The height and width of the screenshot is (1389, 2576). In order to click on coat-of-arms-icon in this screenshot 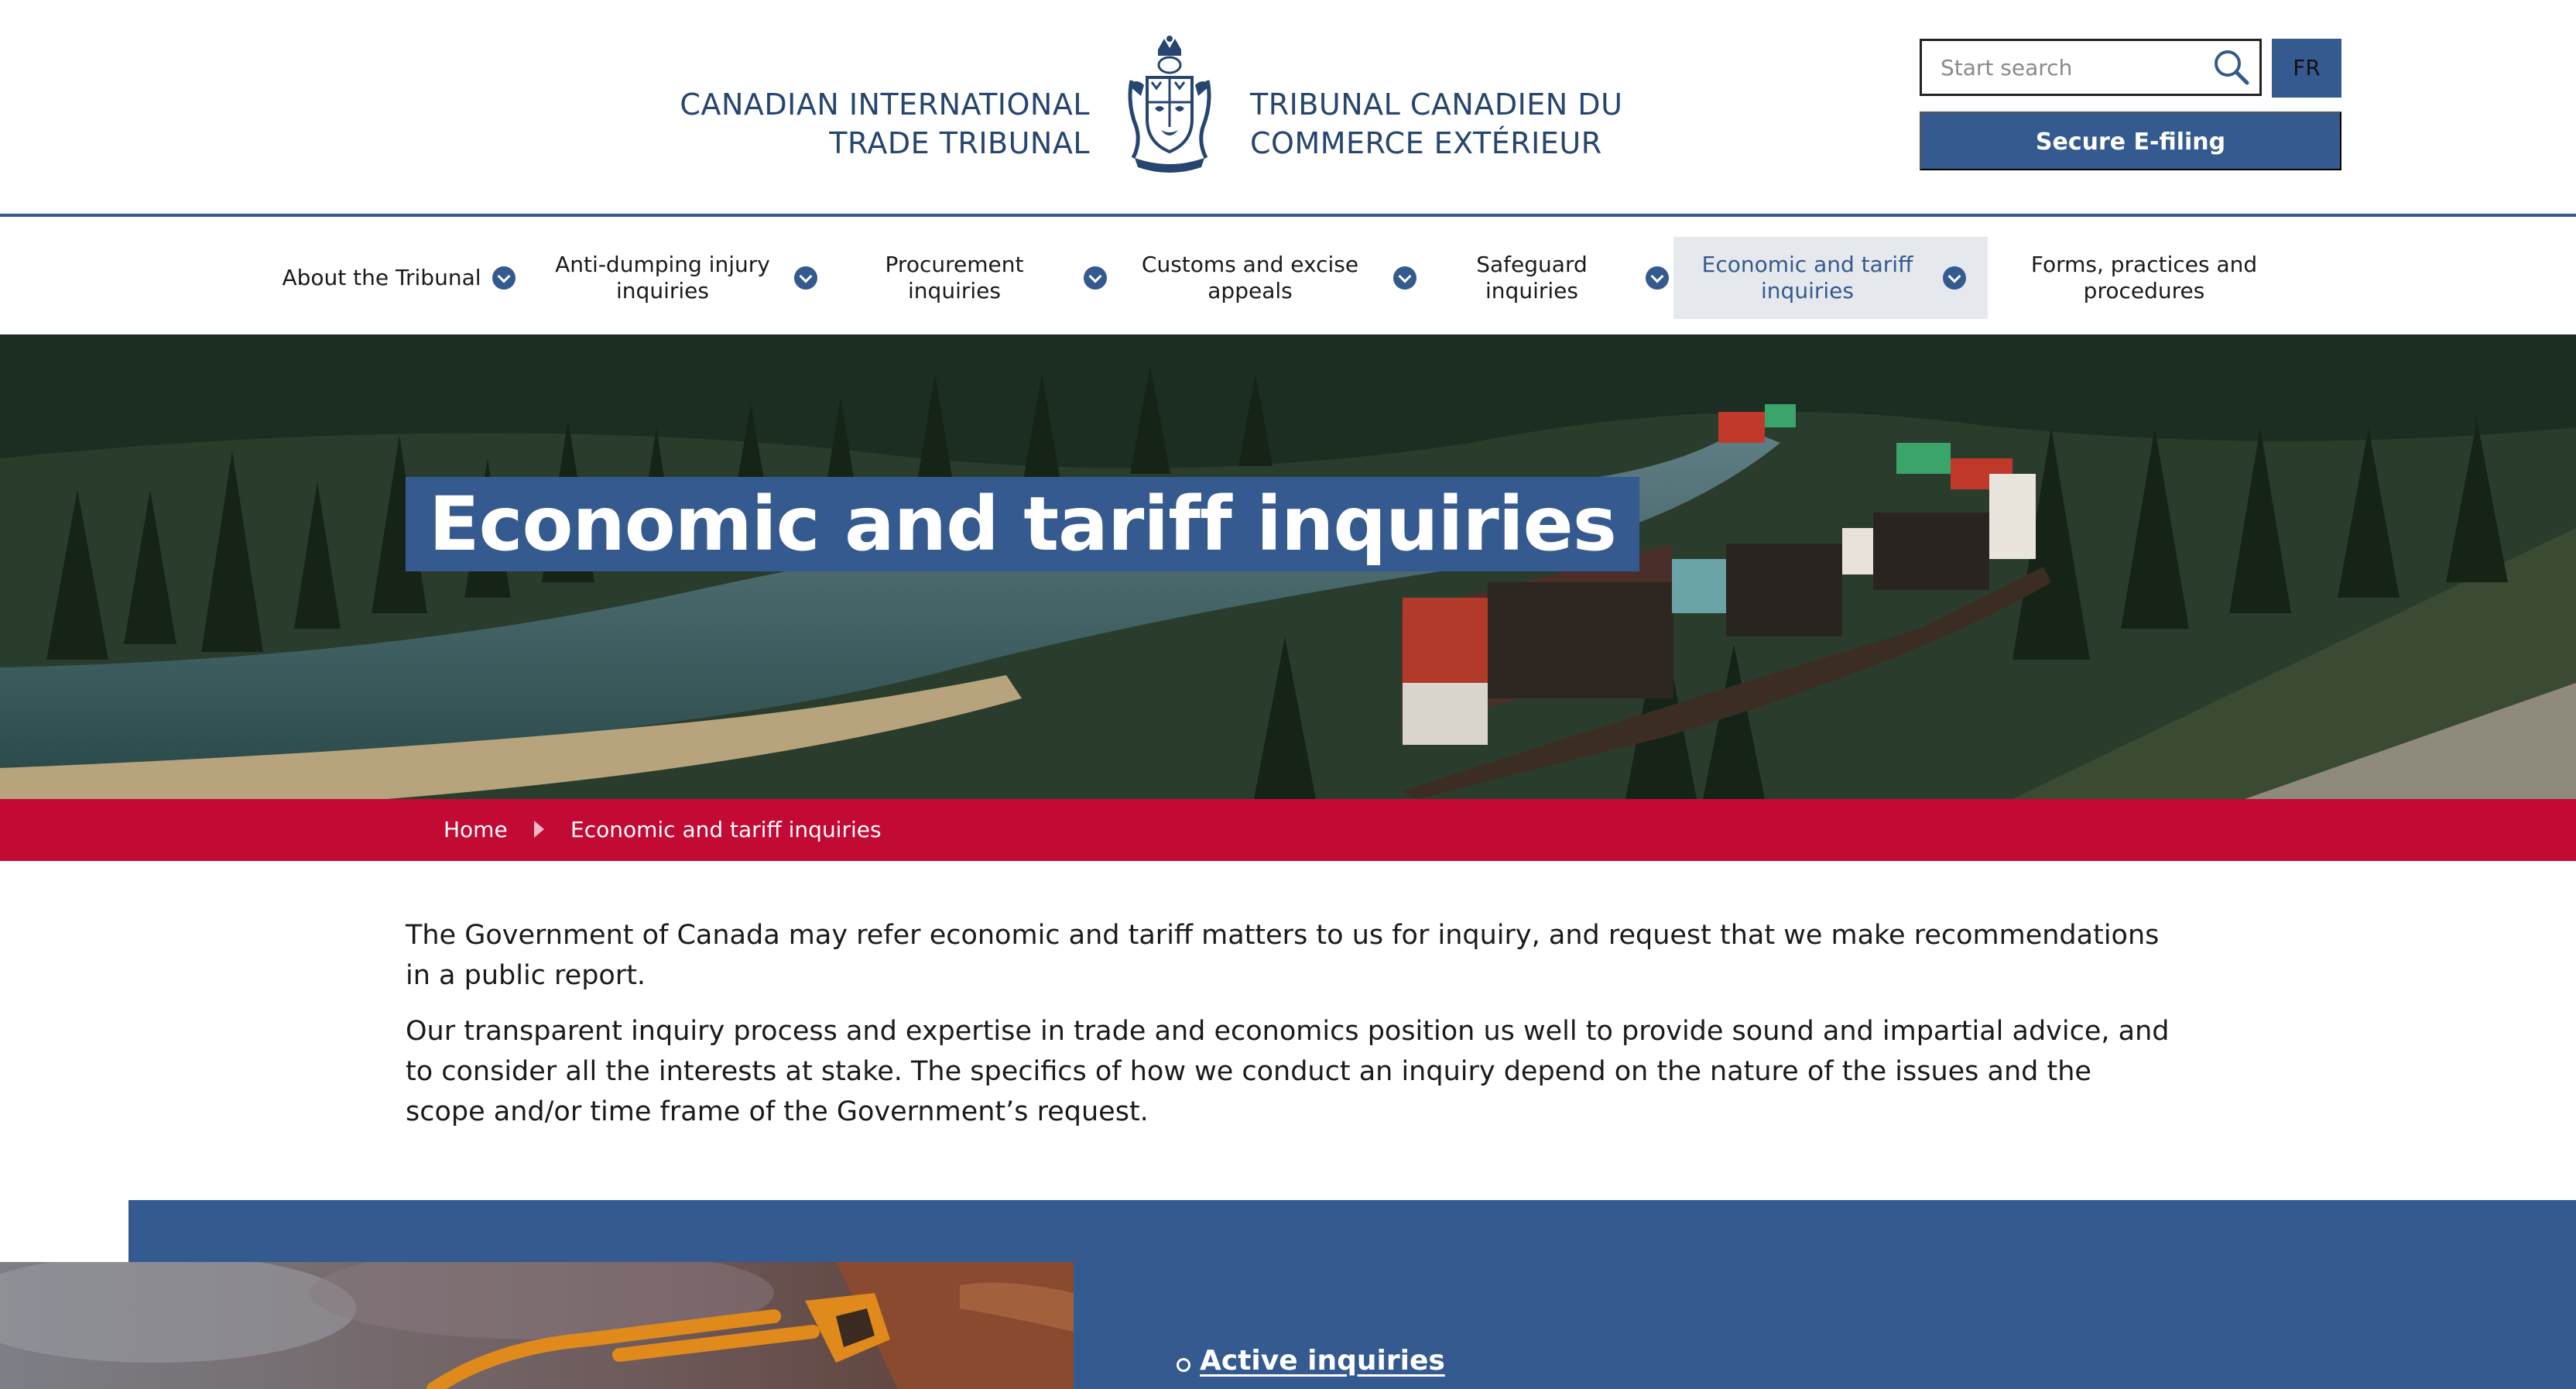, I will do `click(1169, 103)`.